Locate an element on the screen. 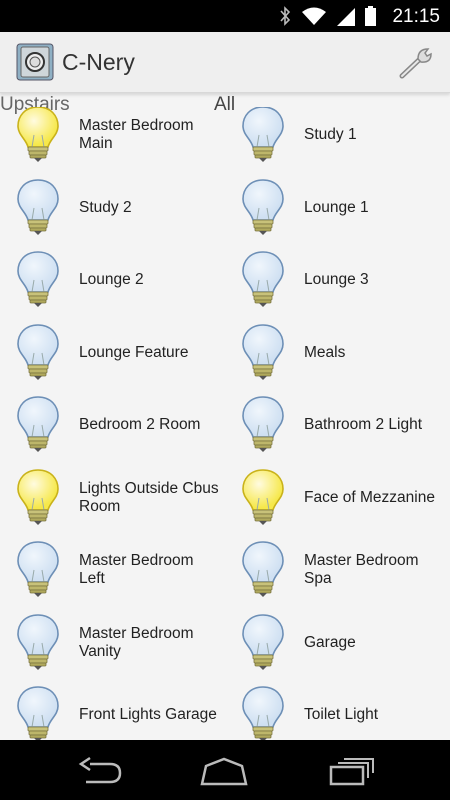 Image resolution: width=450 pixels, height=800 pixels. light-item: Toilet Light is located at coordinates (337, 709).